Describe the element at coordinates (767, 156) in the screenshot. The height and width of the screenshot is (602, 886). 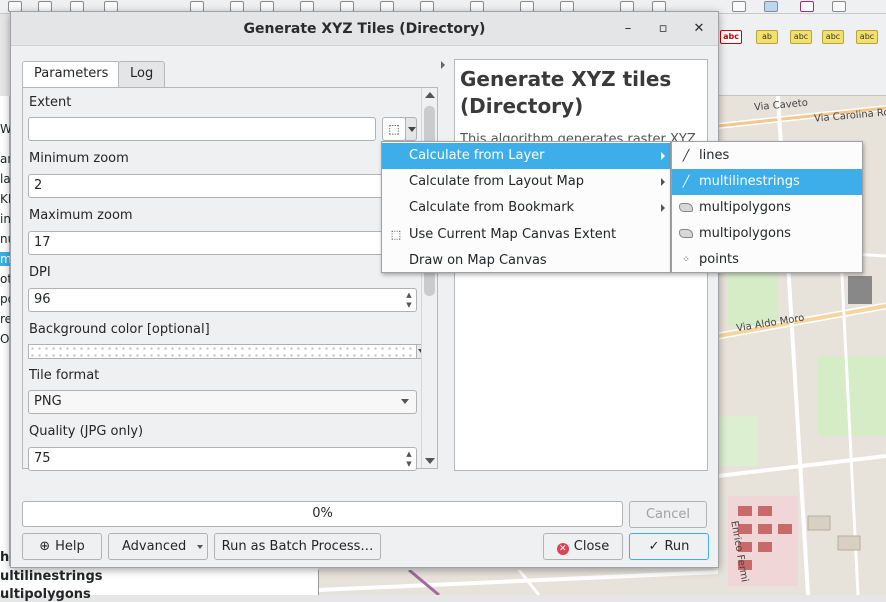
I see `submenu-item-lines: ╱ lines` at that location.